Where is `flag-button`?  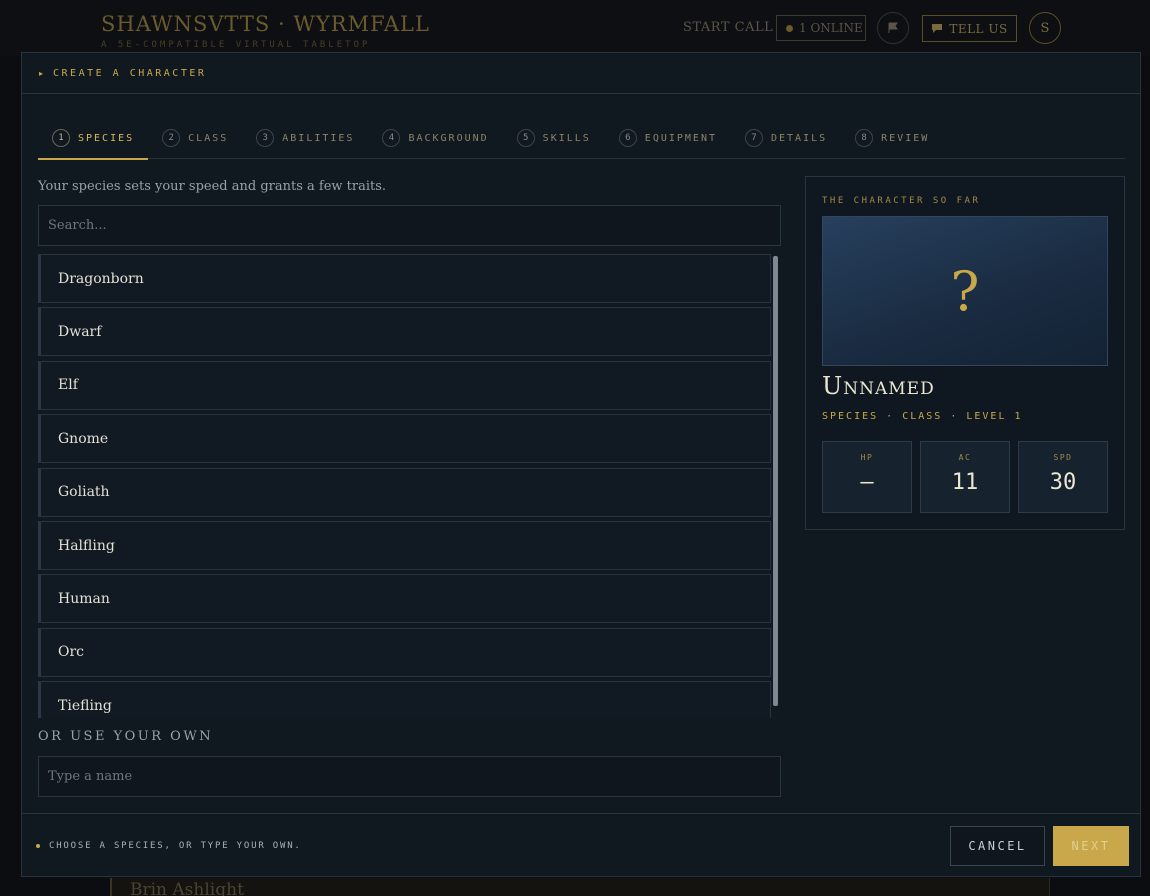 flag-button is located at coordinates (893, 28).